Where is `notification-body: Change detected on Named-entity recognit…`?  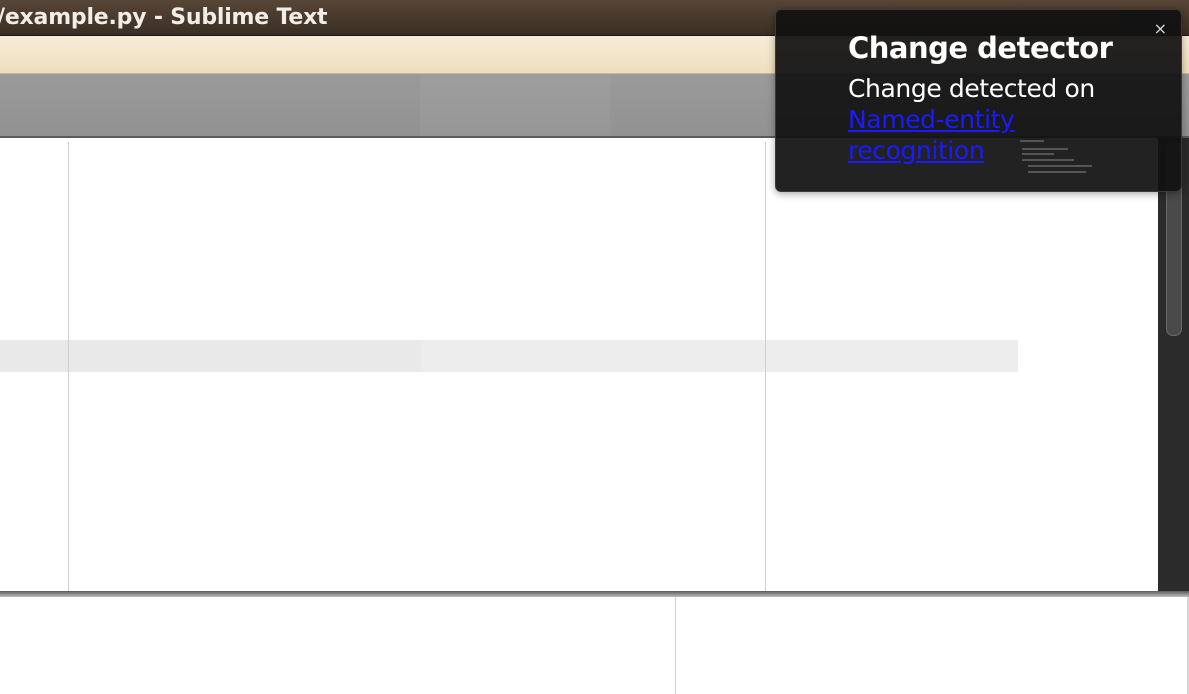 notification-body: Change detected on Named-entity recognit… is located at coordinates (998, 119).